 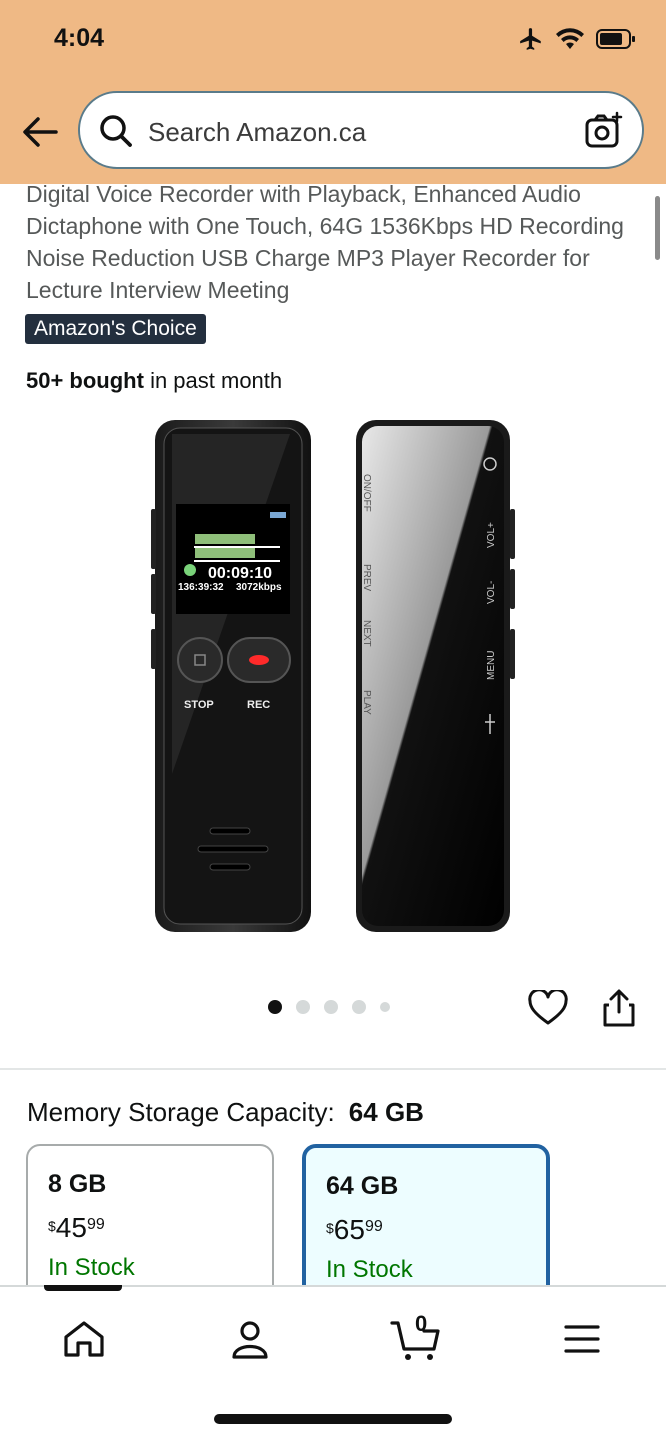 I want to click on bought-count-bold: 50+ bought, so click(x=85, y=380).